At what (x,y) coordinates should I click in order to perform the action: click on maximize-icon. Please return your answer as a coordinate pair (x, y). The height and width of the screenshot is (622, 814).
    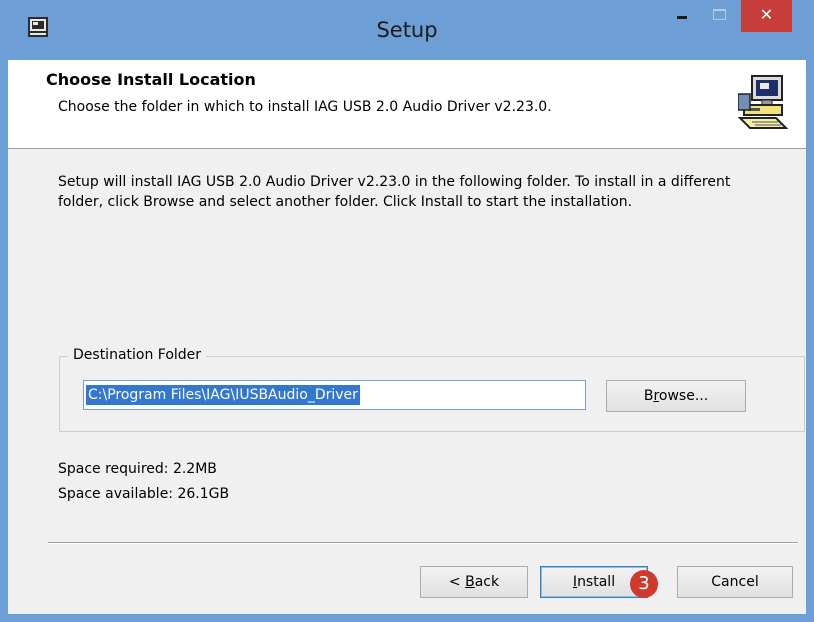
    Looking at the image, I should click on (719, 14).